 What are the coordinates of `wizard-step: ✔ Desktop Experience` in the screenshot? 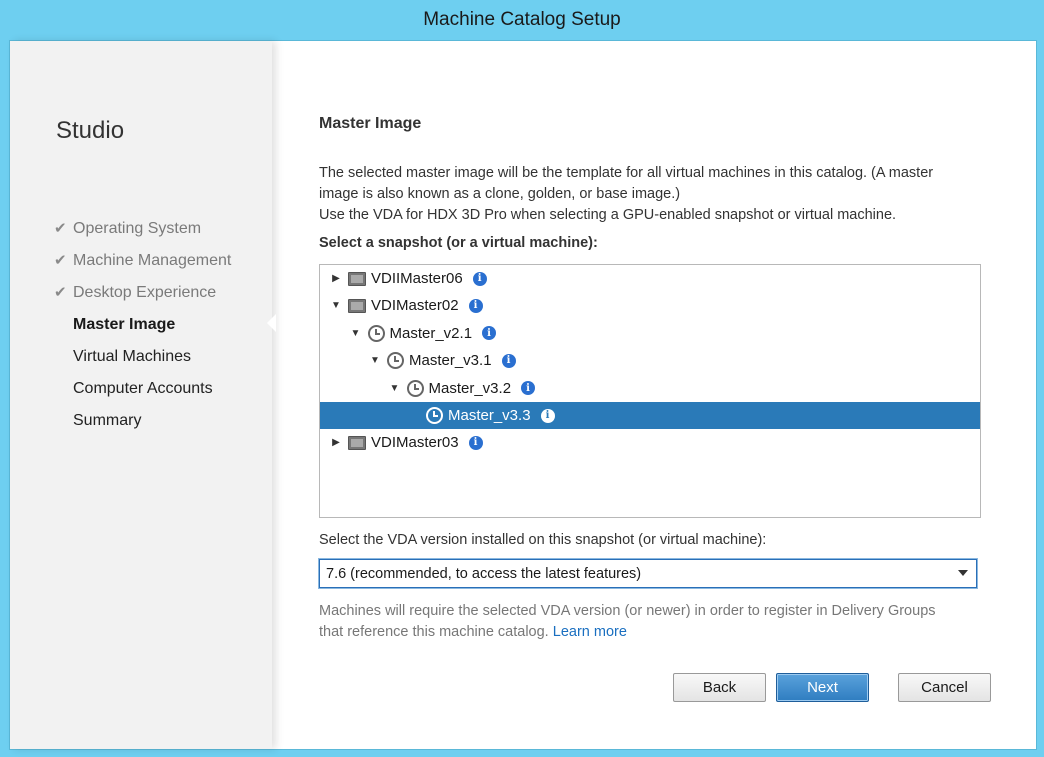 It's located at (142, 293).